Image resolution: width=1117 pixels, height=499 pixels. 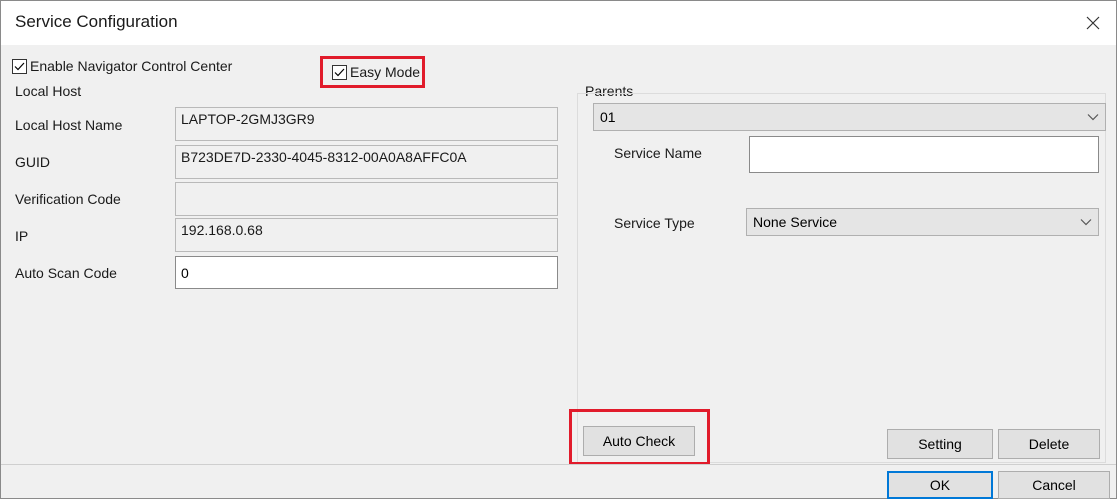 I want to click on guid-field: B723DE7D-2330-4045-8312-00A0A8AFFC0A, so click(x=366, y=162).